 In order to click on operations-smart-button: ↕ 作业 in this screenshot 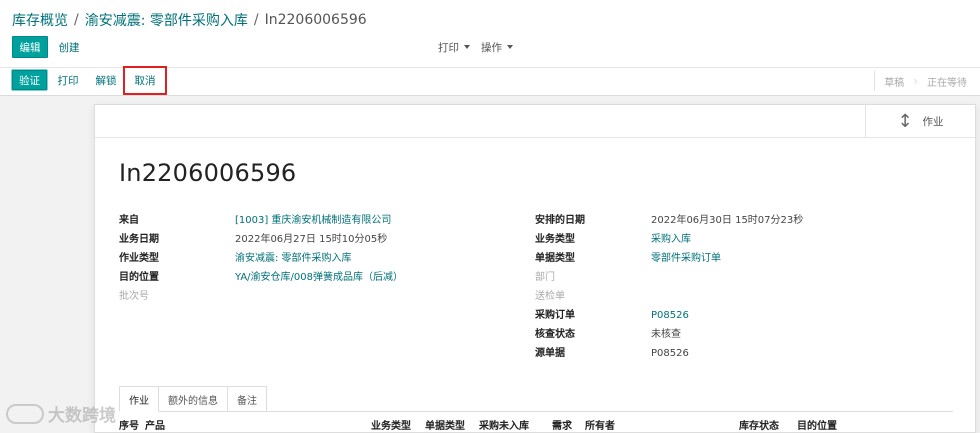, I will do `click(920, 121)`.